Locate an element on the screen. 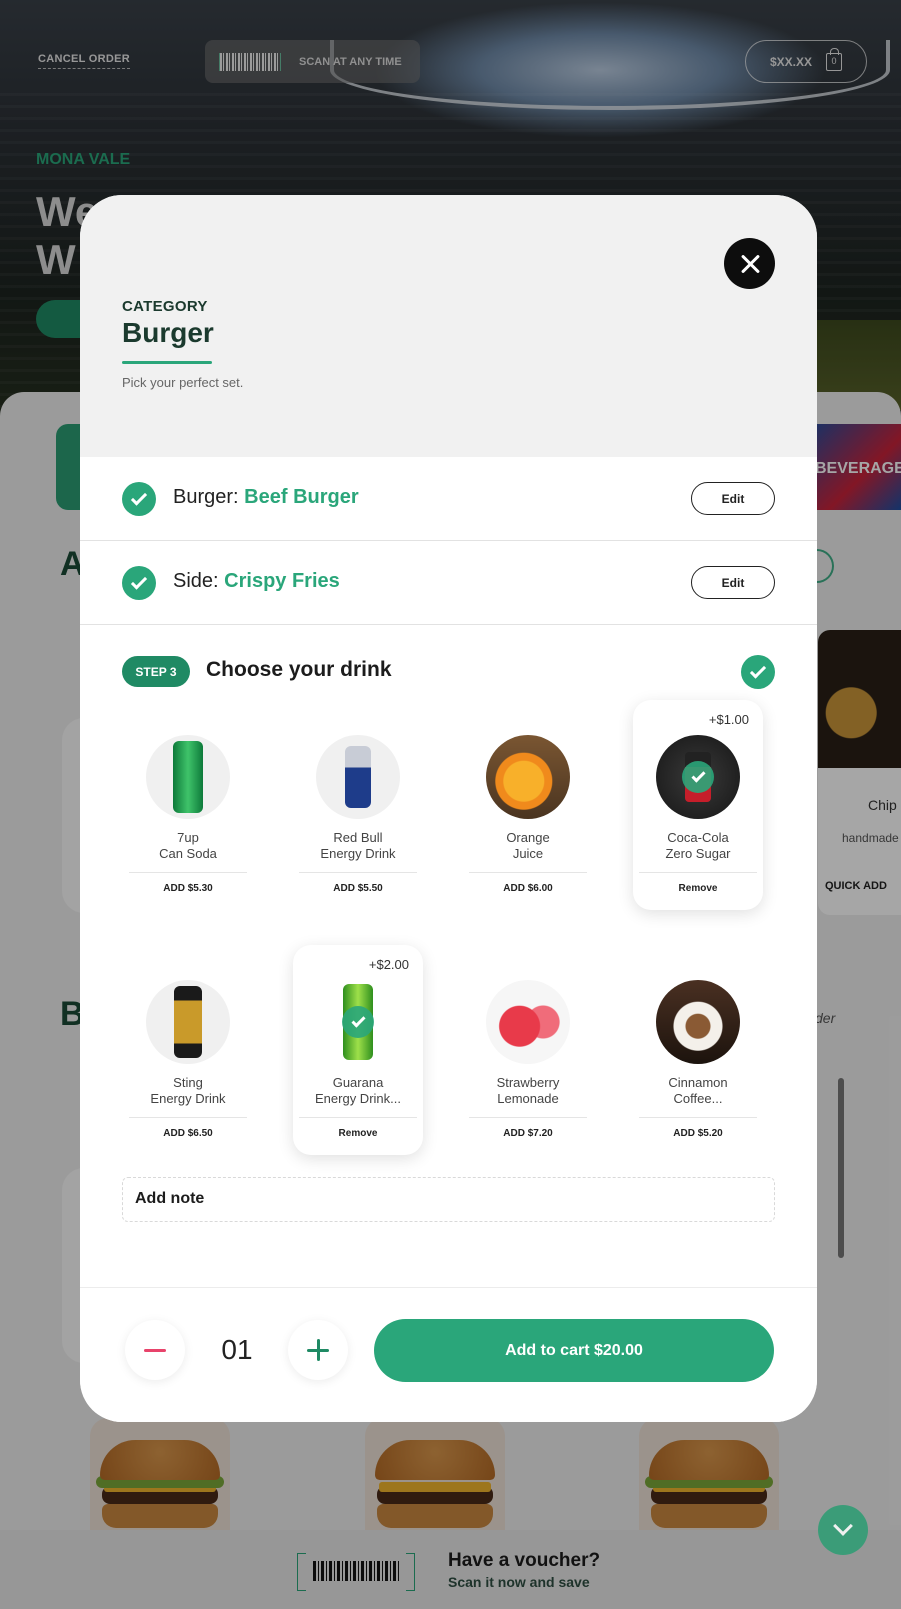 The height and width of the screenshot is (1609, 901). drink-name-line-1: Strawberry is located at coordinates (528, 1082).